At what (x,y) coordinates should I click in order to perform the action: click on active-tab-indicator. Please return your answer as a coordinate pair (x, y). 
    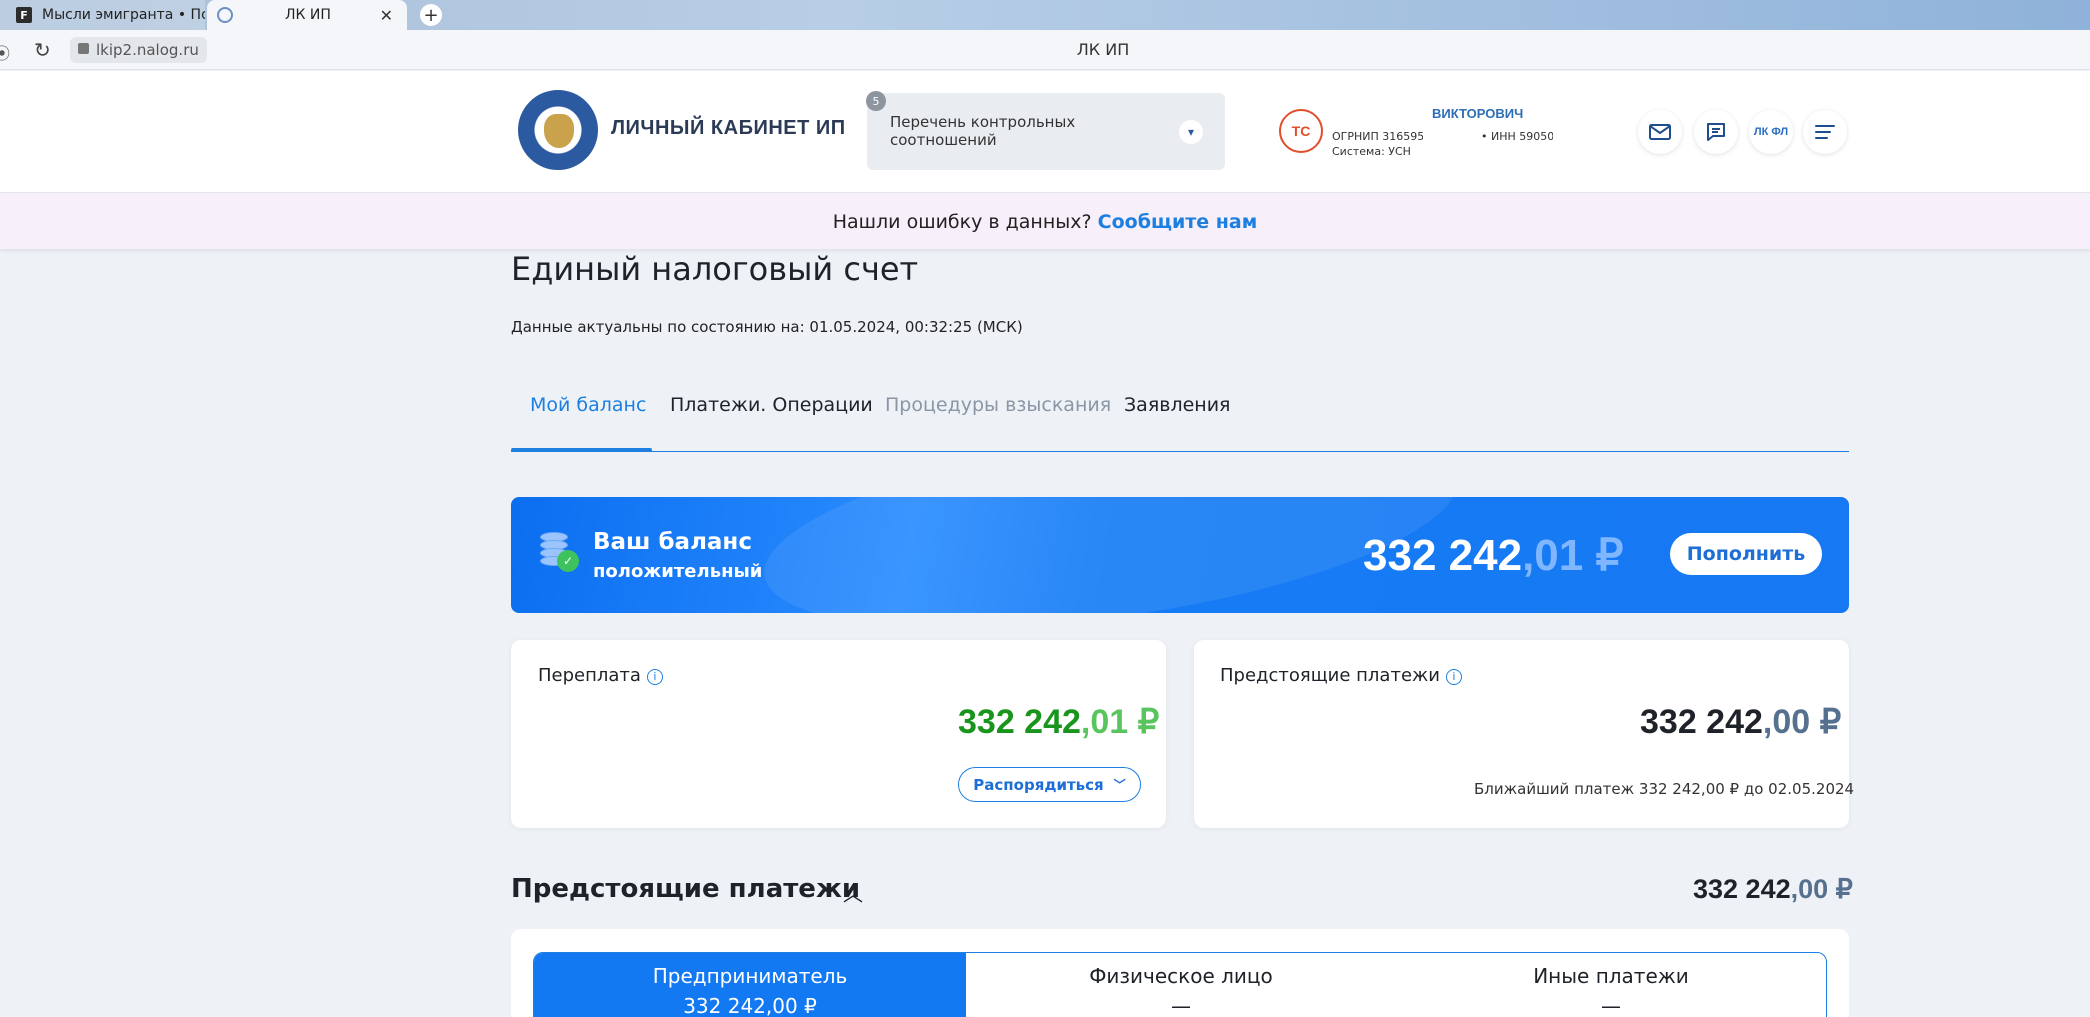
    Looking at the image, I should click on (581, 450).